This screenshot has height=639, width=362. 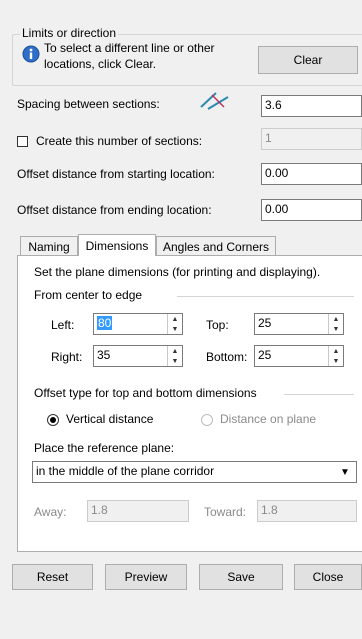 What do you see at coordinates (138, 511) in the screenshot?
I see `away-input: 1.8` at bounding box center [138, 511].